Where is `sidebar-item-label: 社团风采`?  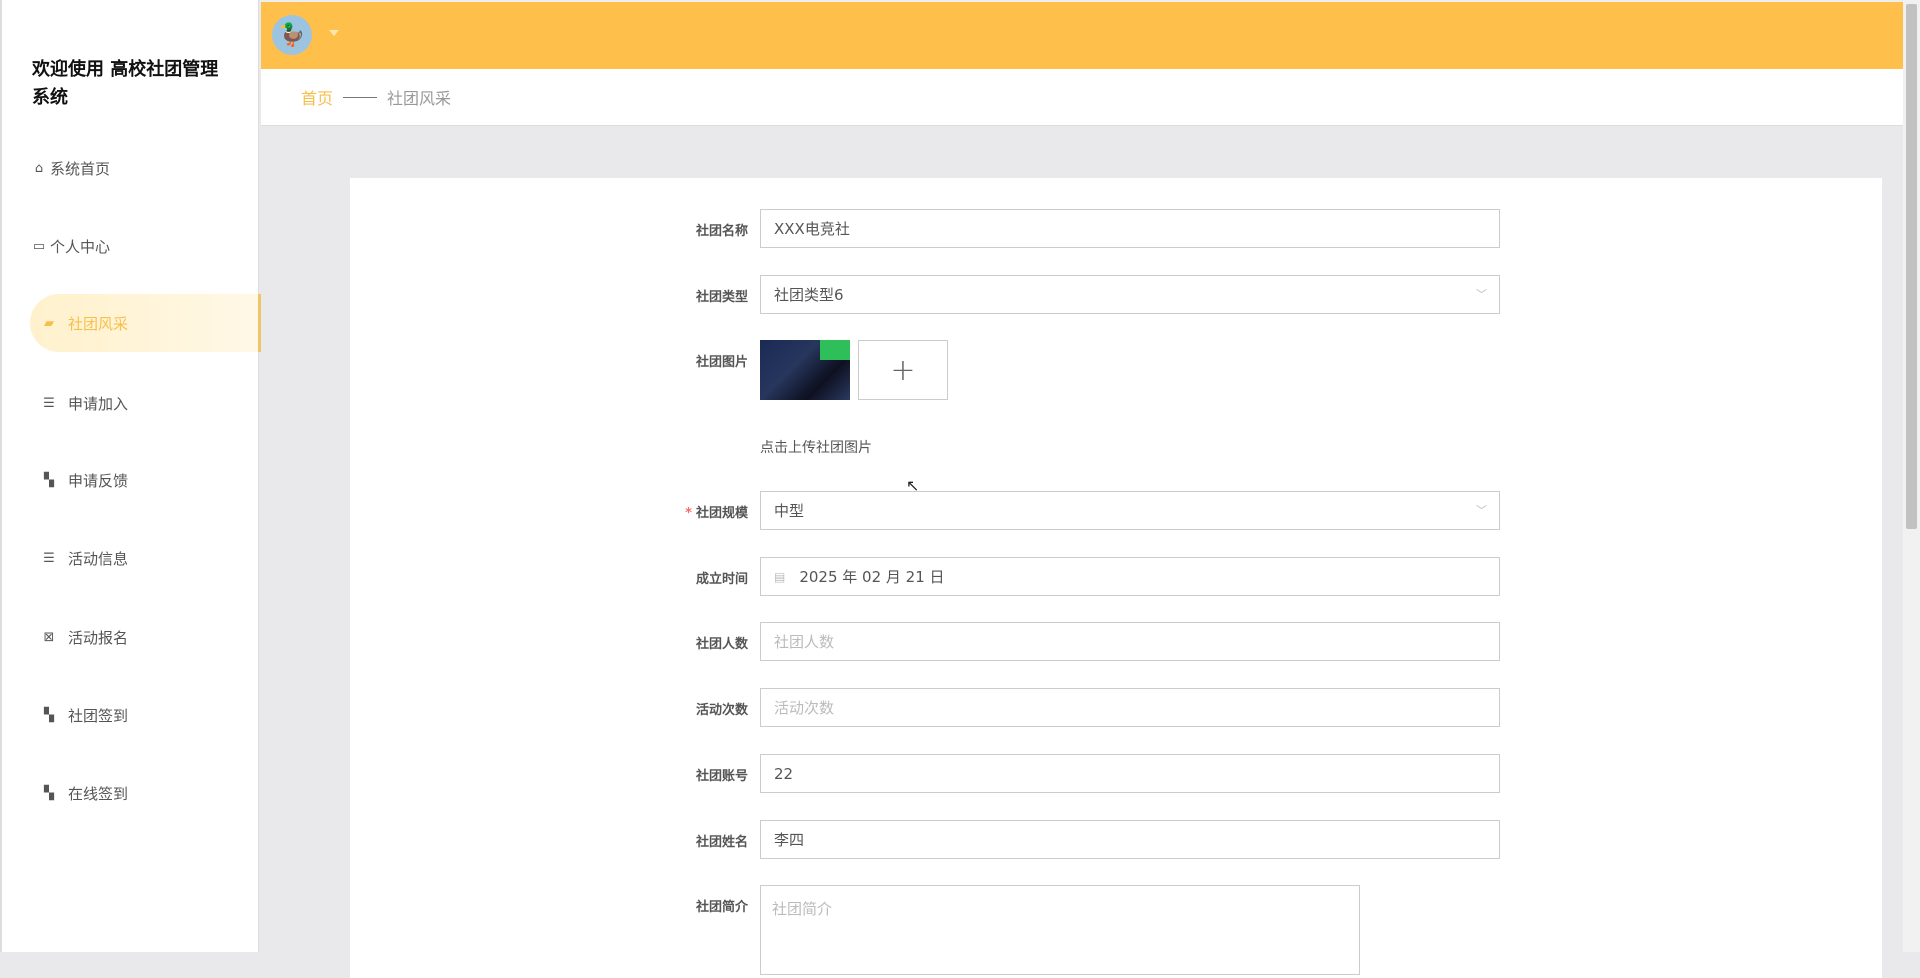
sidebar-item-label: 社团风采 is located at coordinates (98, 323).